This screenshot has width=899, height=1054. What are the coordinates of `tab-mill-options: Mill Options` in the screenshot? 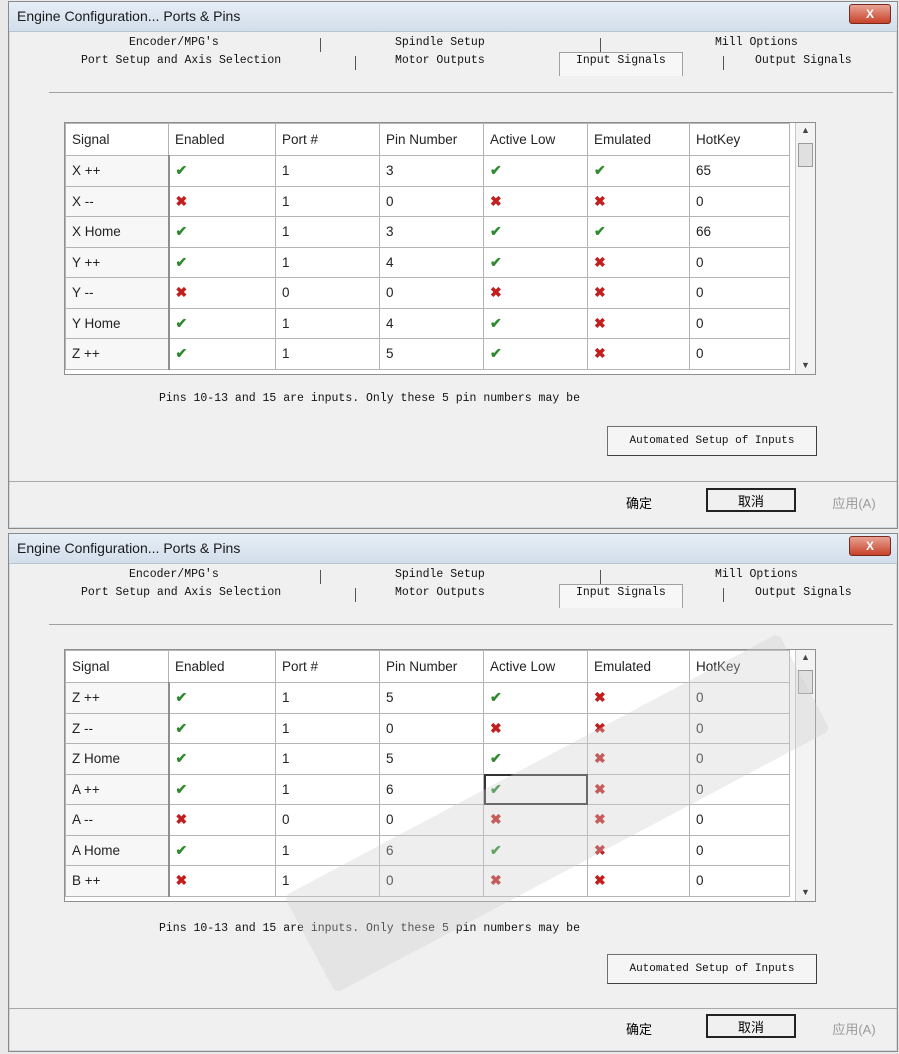 It's located at (756, 42).